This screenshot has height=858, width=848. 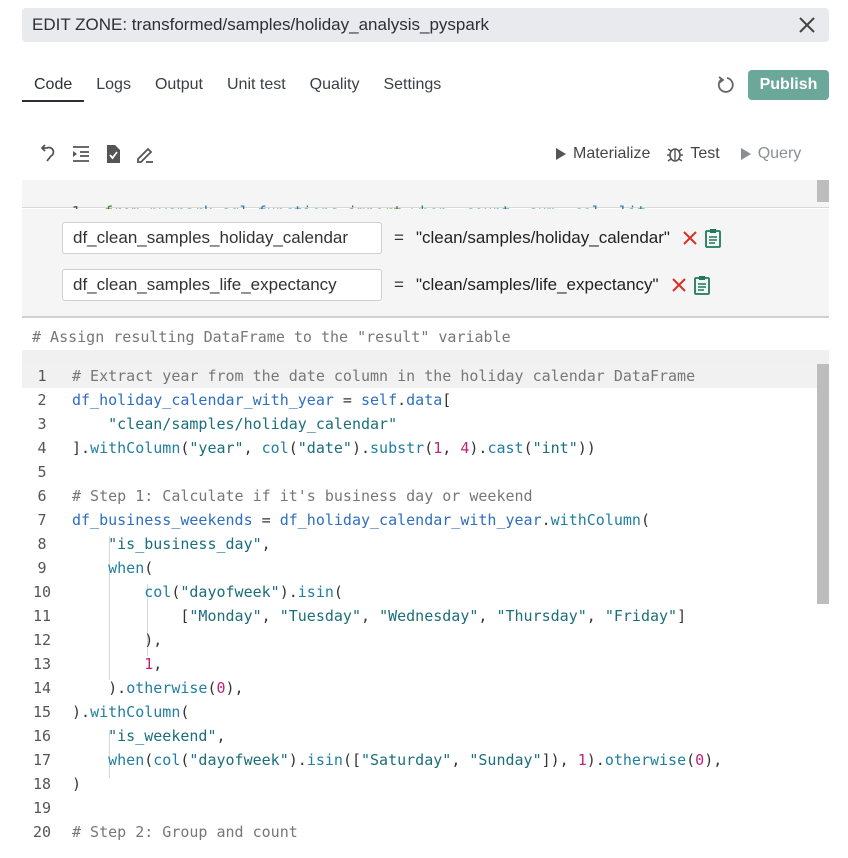 What do you see at coordinates (42, 496) in the screenshot?
I see `line-number: 6` at bounding box center [42, 496].